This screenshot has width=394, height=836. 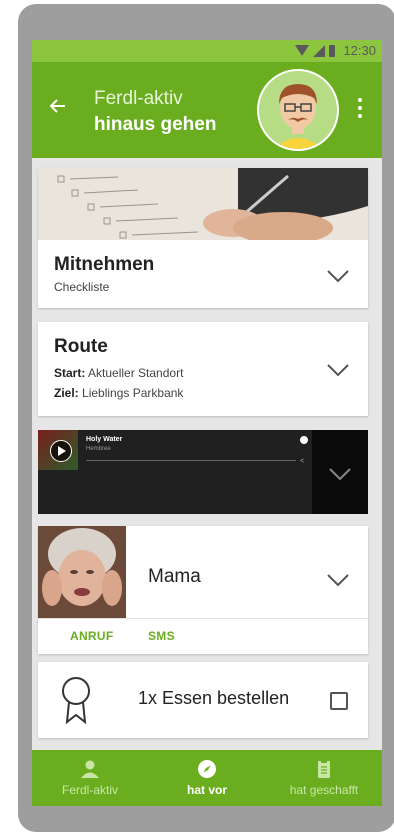 What do you see at coordinates (203, 590) in the screenshot?
I see `card-contact: Mama ANRUF SMS` at bounding box center [203, 590].